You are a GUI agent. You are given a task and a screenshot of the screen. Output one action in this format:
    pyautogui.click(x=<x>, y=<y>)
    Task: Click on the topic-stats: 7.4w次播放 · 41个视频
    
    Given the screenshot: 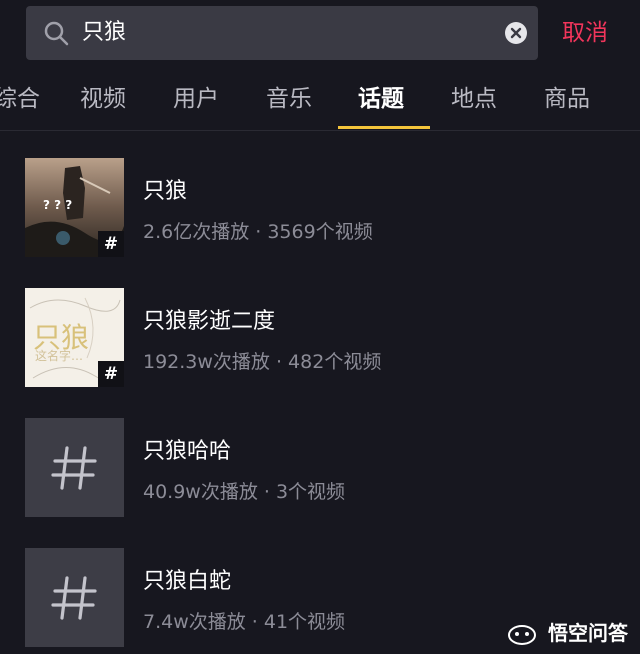 What is the action you would take?
    pyautogui.click(x=244, y=622)
    